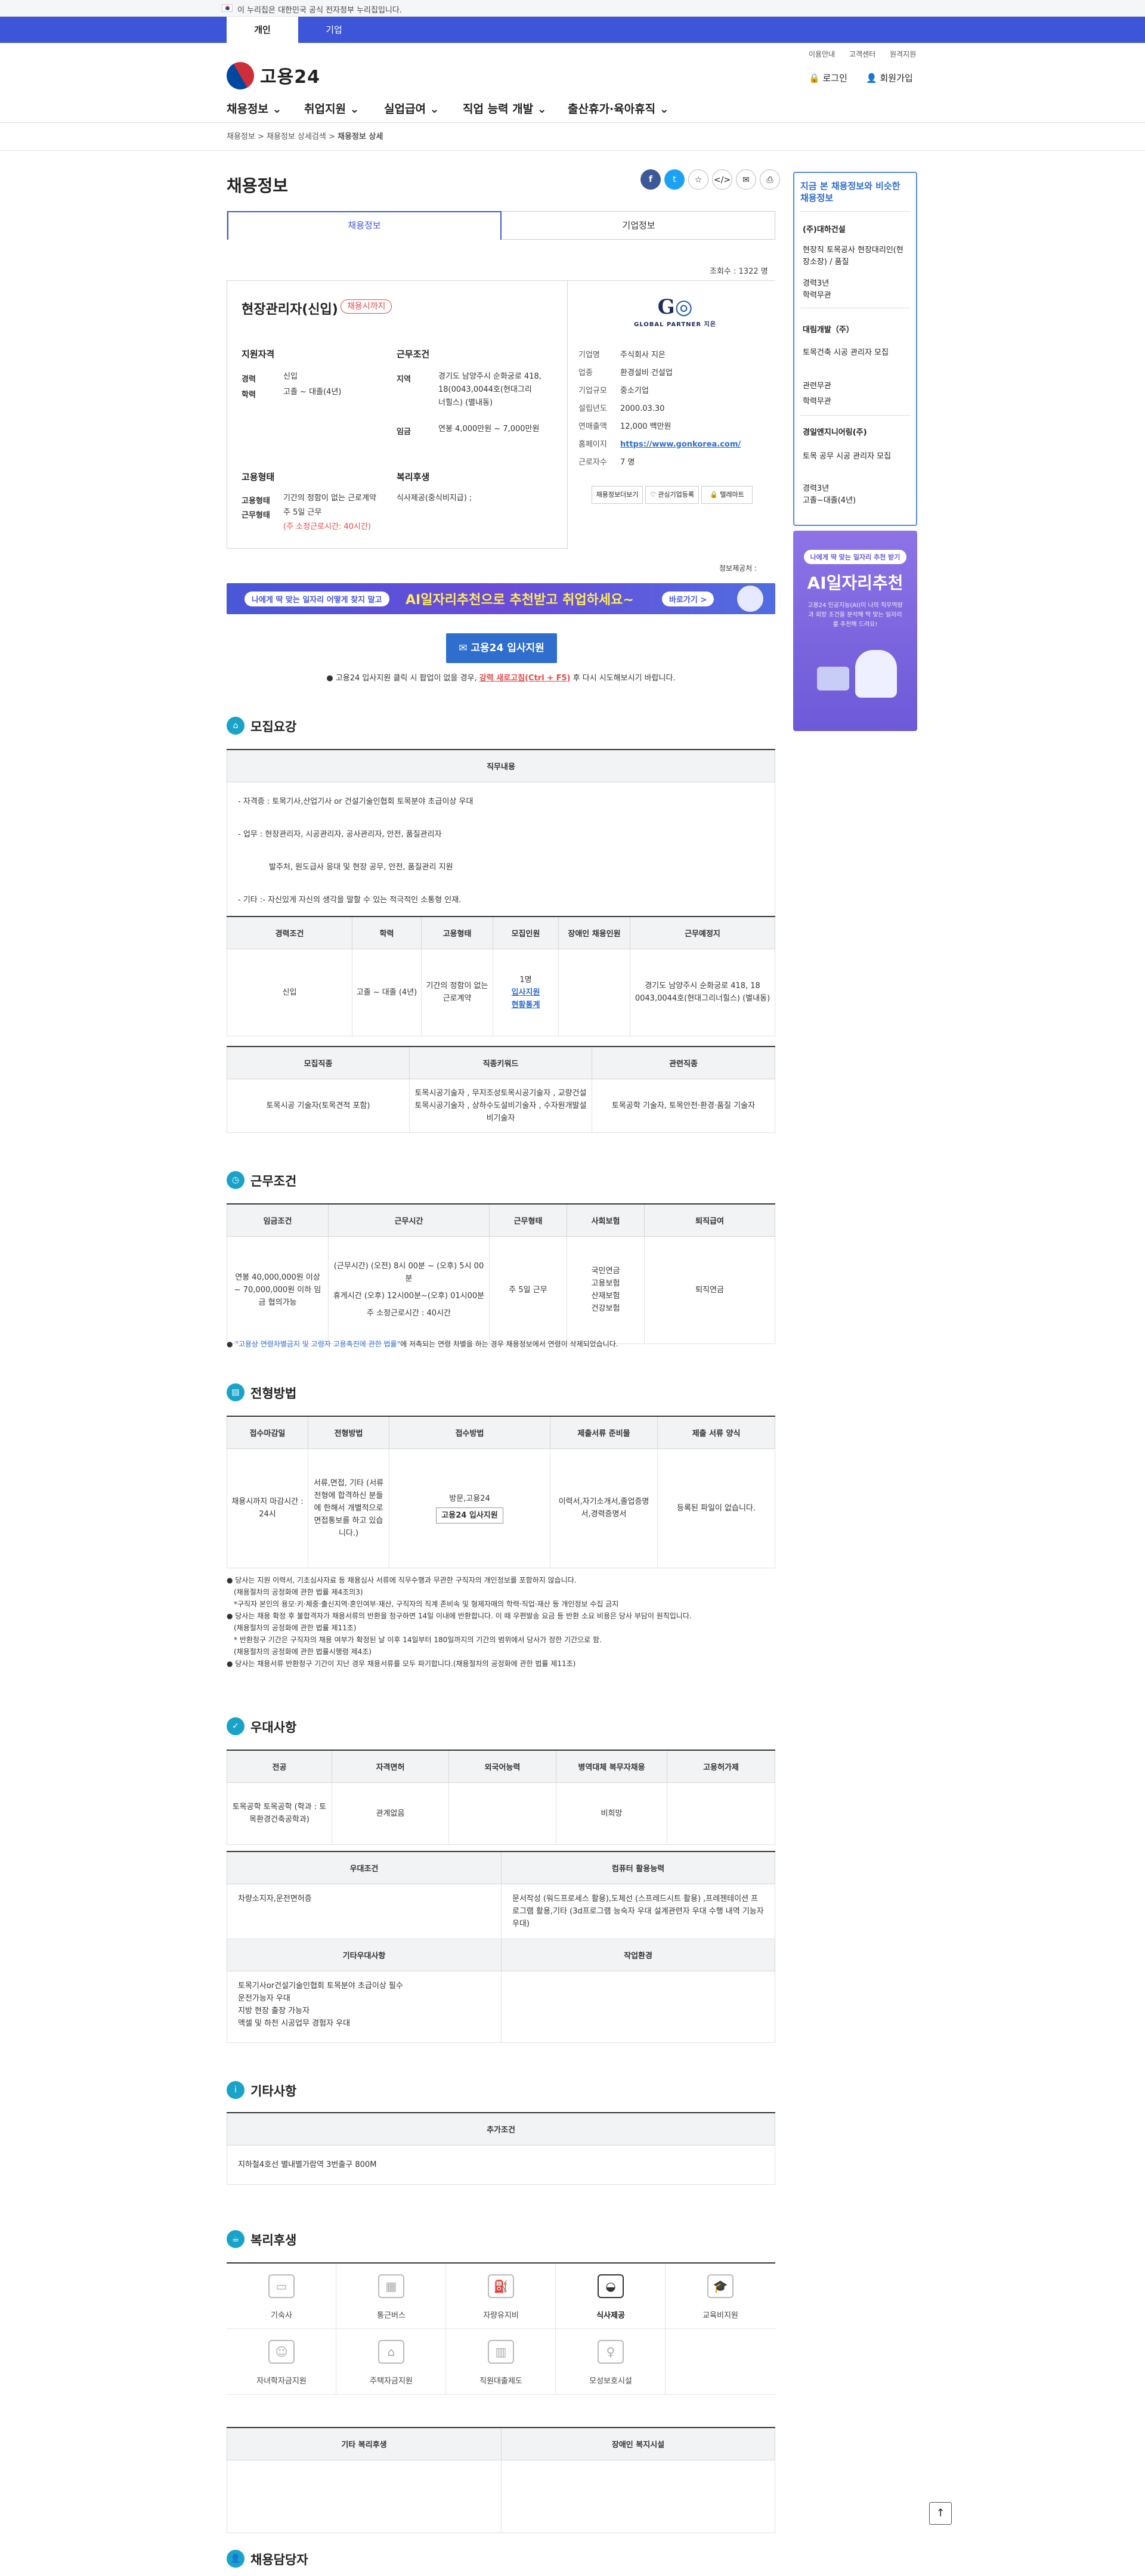 The height and width of the screenshot is (2576, 1145). Describe the element at coordinates (267, 1432) in the screenshot. I see `col-header: 접수마감일` at that location.